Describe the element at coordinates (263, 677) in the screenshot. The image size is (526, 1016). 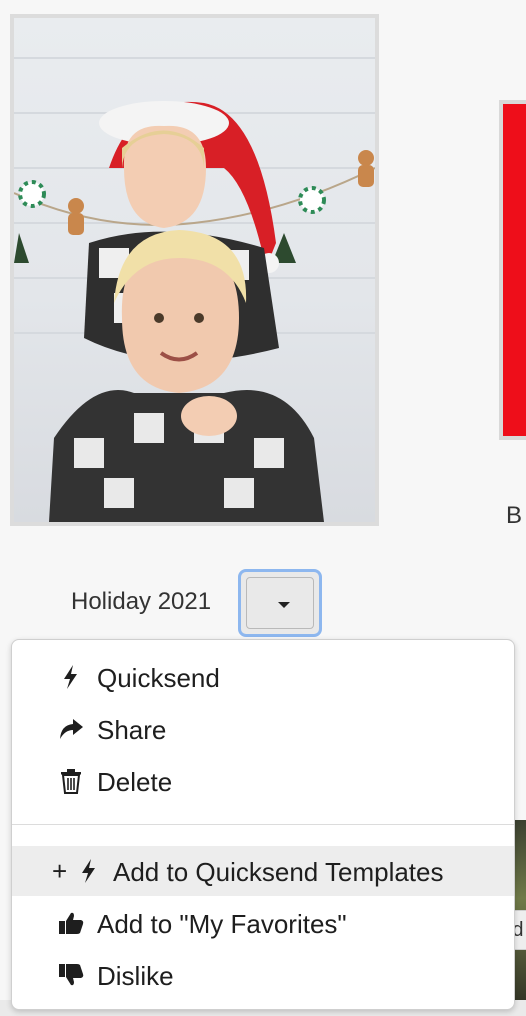
I see `menu-item-quicksend: Quicksend` at that location.